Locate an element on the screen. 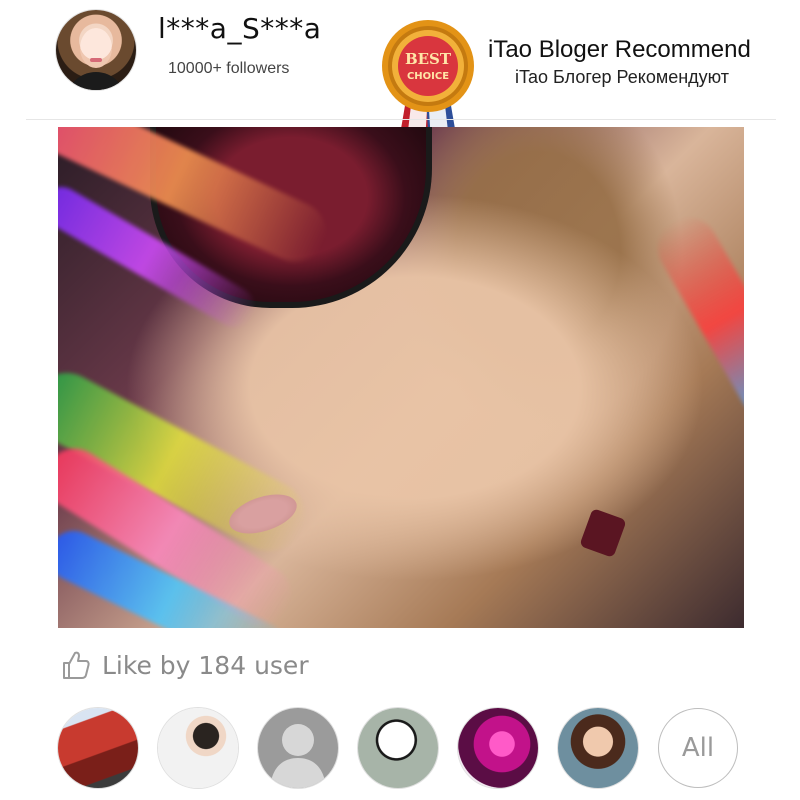 This screenshot has height=800, width=800. liker-avatars: All is located at coordinates (408, 748).